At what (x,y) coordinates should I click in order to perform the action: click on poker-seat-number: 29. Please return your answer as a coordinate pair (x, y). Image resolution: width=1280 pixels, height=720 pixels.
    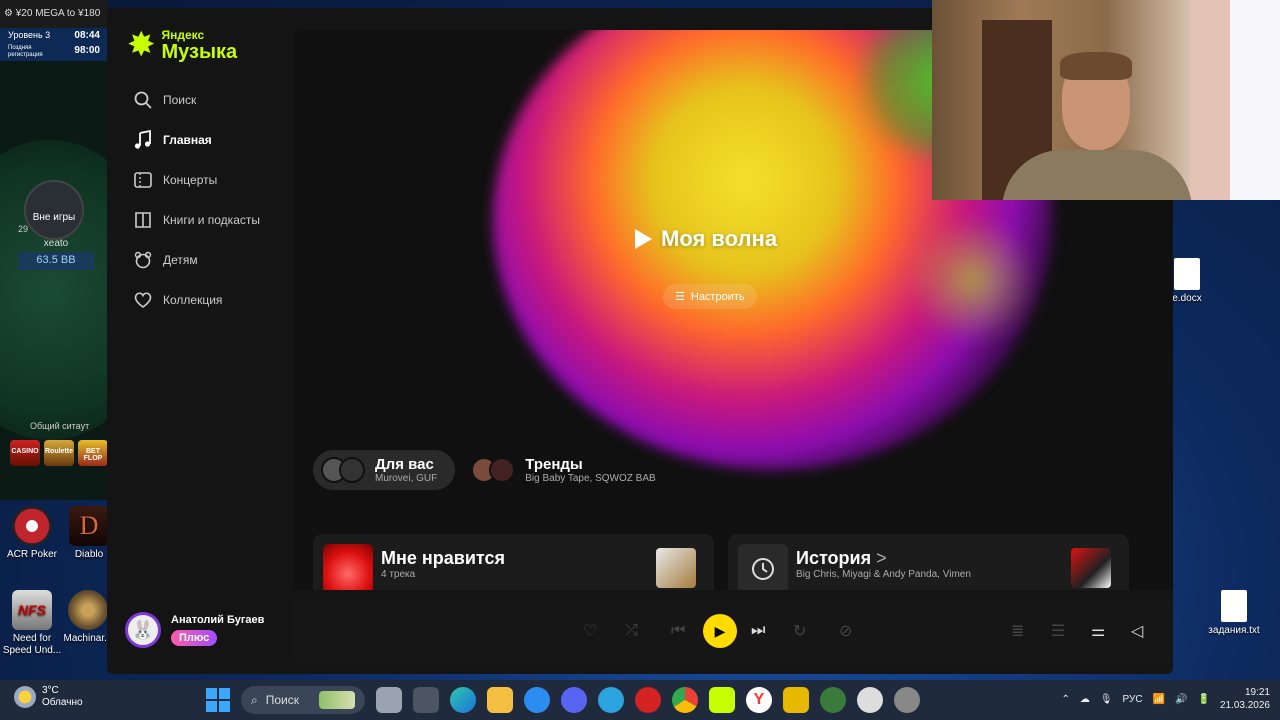
    Looking at the image, I should click on (23, 229).